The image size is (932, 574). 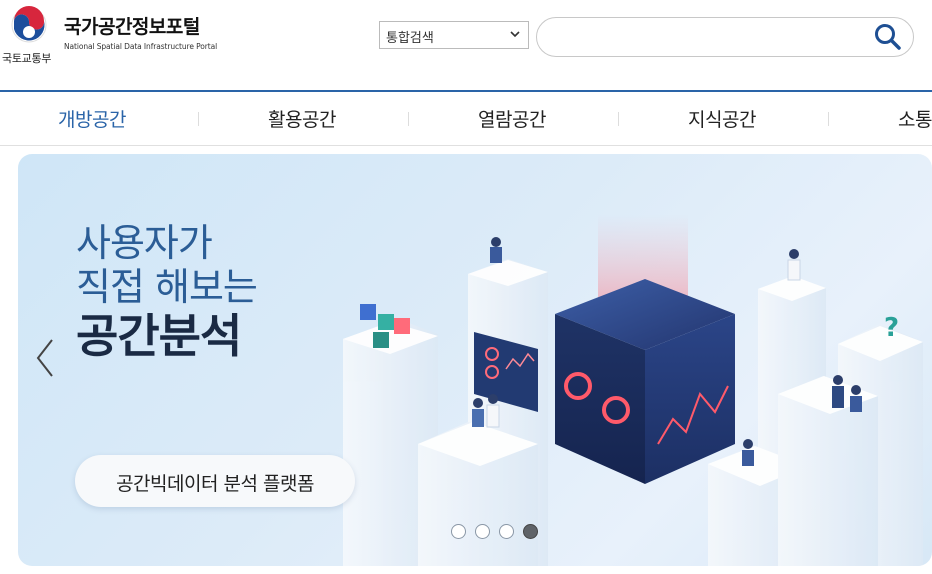 I want to click on ministry-name: 국토교통부, so click(x=27, y=58).